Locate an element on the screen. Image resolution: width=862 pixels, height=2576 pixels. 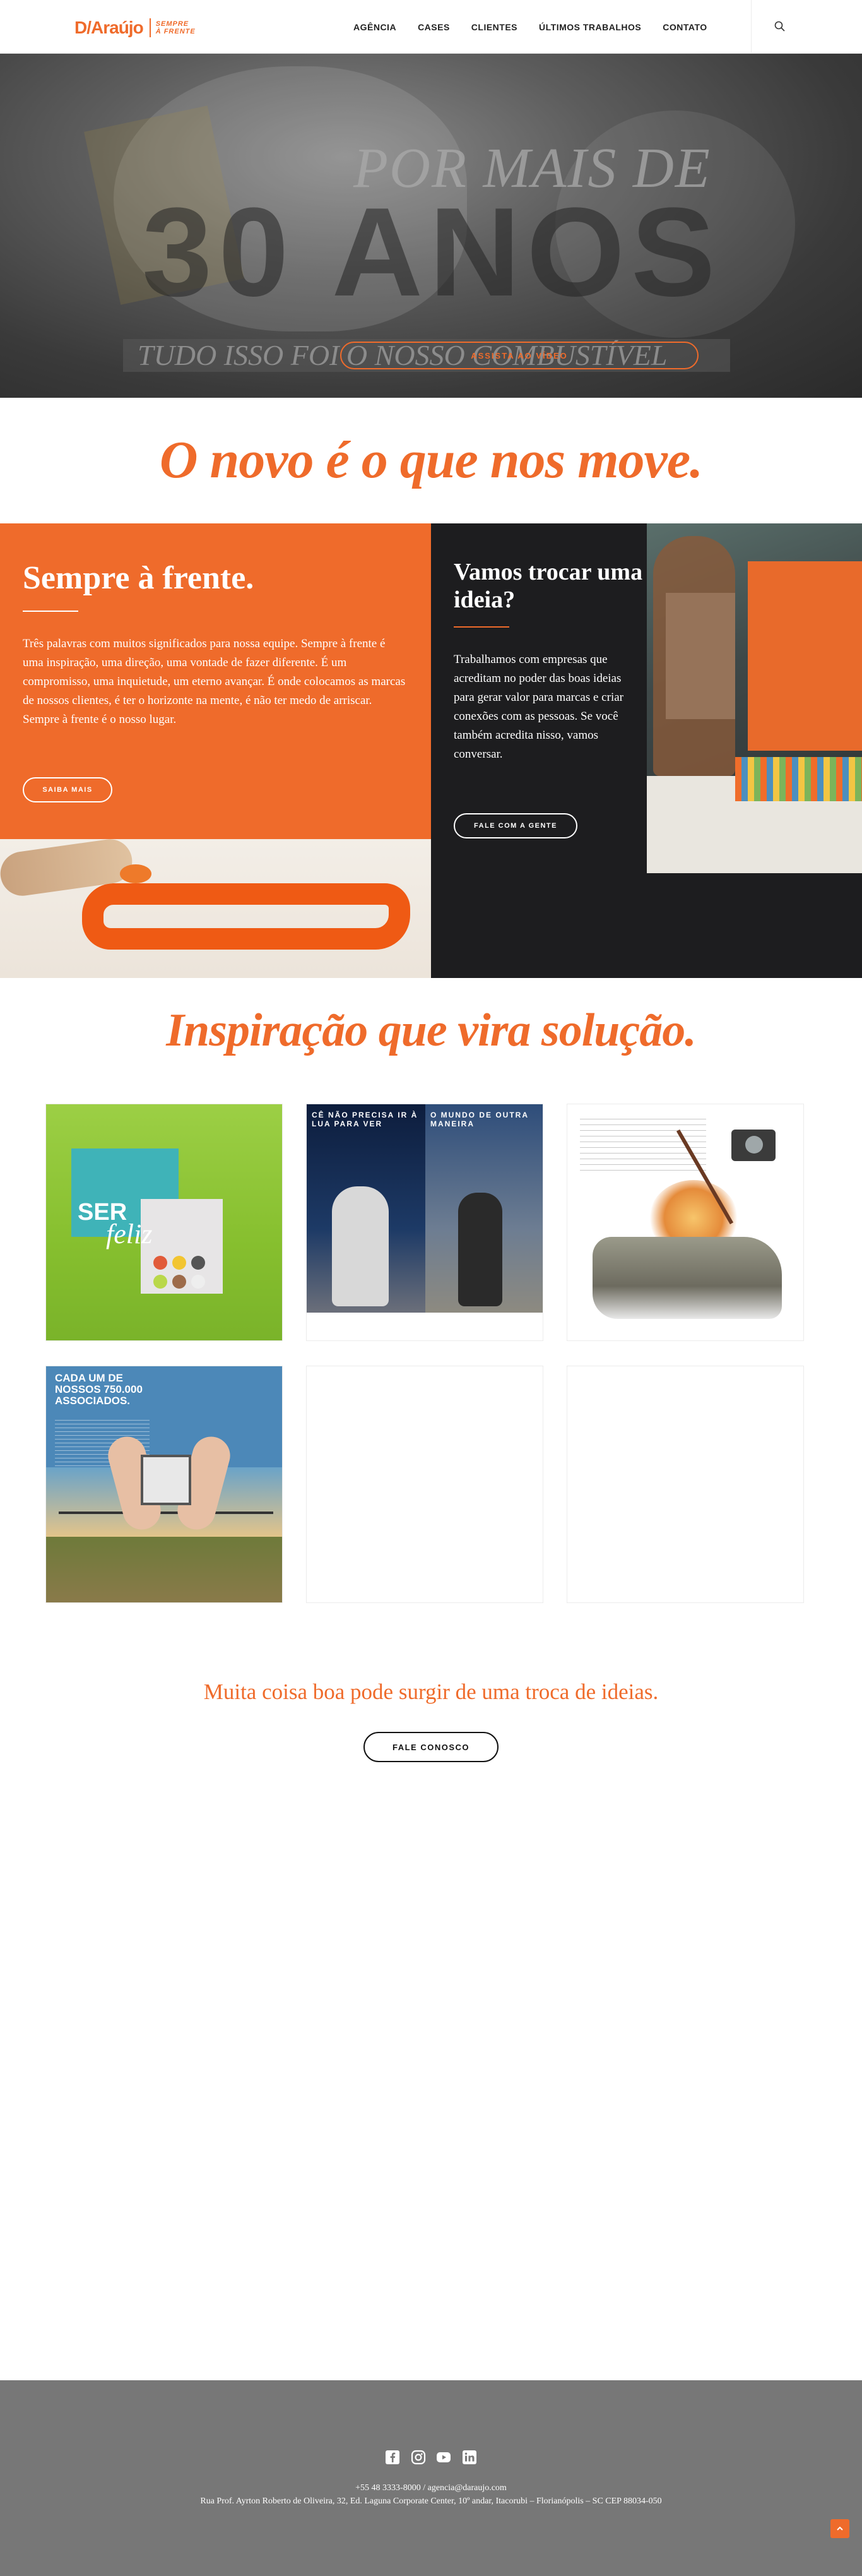
talk-to-us-button: FALE COM A GENTE is located at coordinates (515, 825).